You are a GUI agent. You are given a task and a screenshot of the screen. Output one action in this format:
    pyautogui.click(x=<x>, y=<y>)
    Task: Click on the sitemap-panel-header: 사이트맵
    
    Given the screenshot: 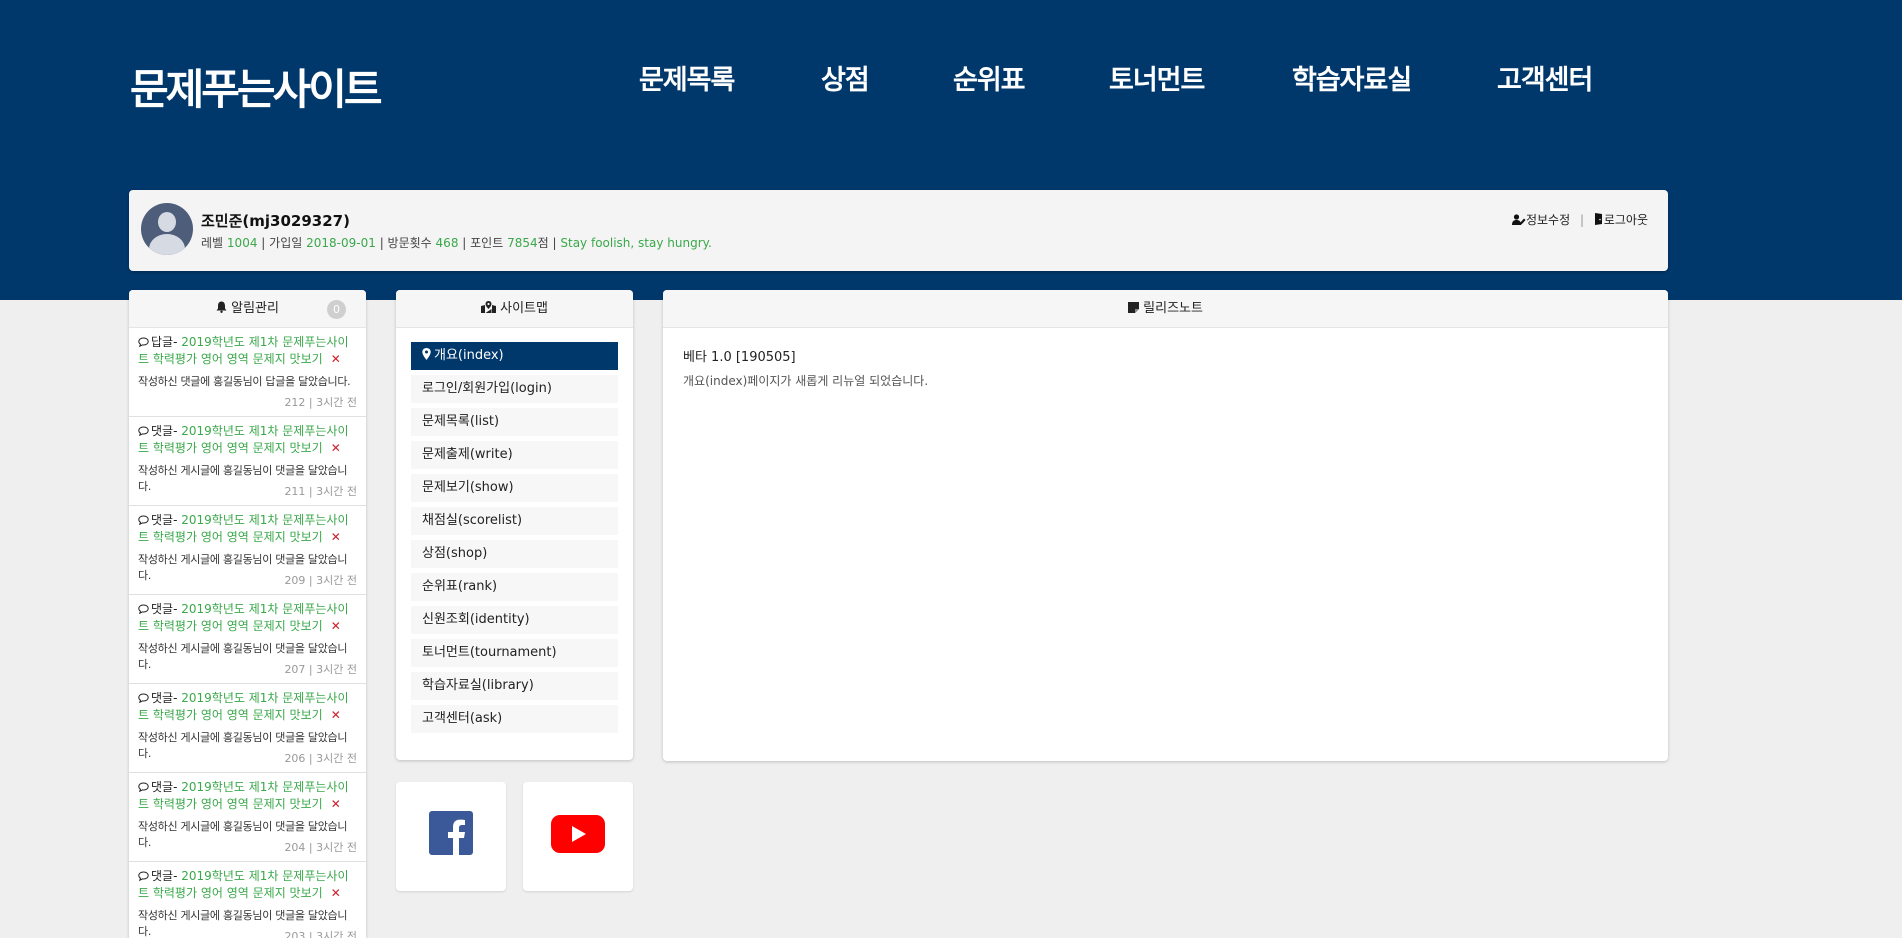 What is the action you would take?
    pyautogui.click(x=514, y=309)
    